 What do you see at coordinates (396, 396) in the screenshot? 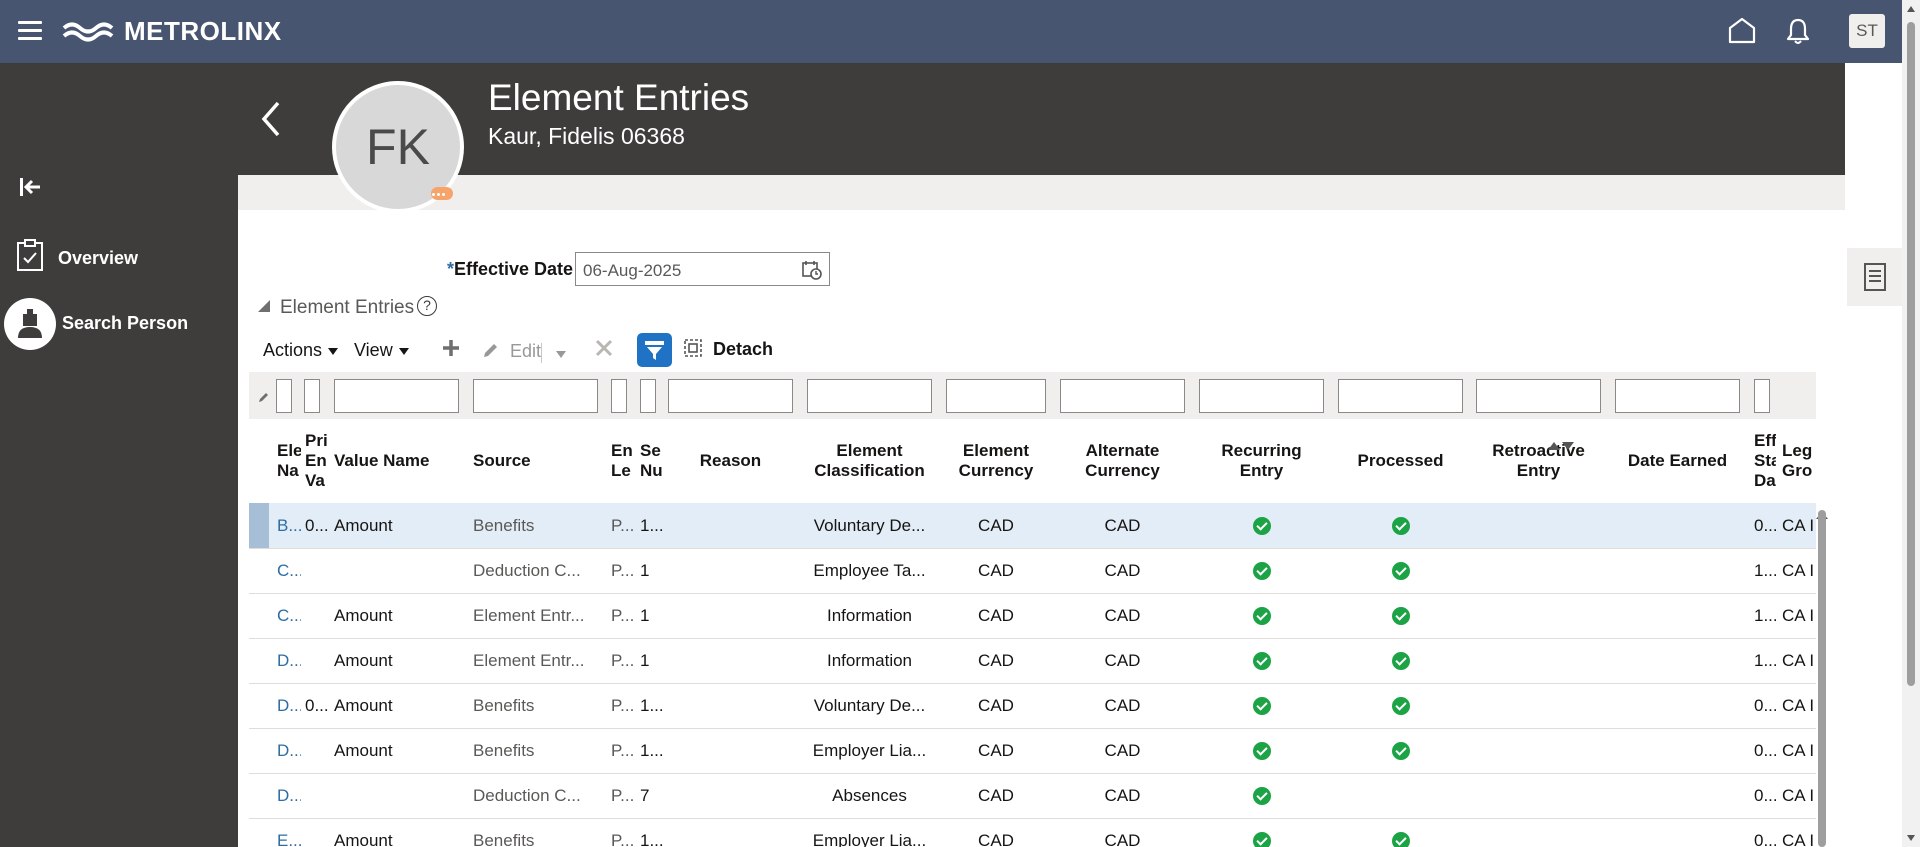
I see `filter-input-value-name` at bounding box center [396, 396].